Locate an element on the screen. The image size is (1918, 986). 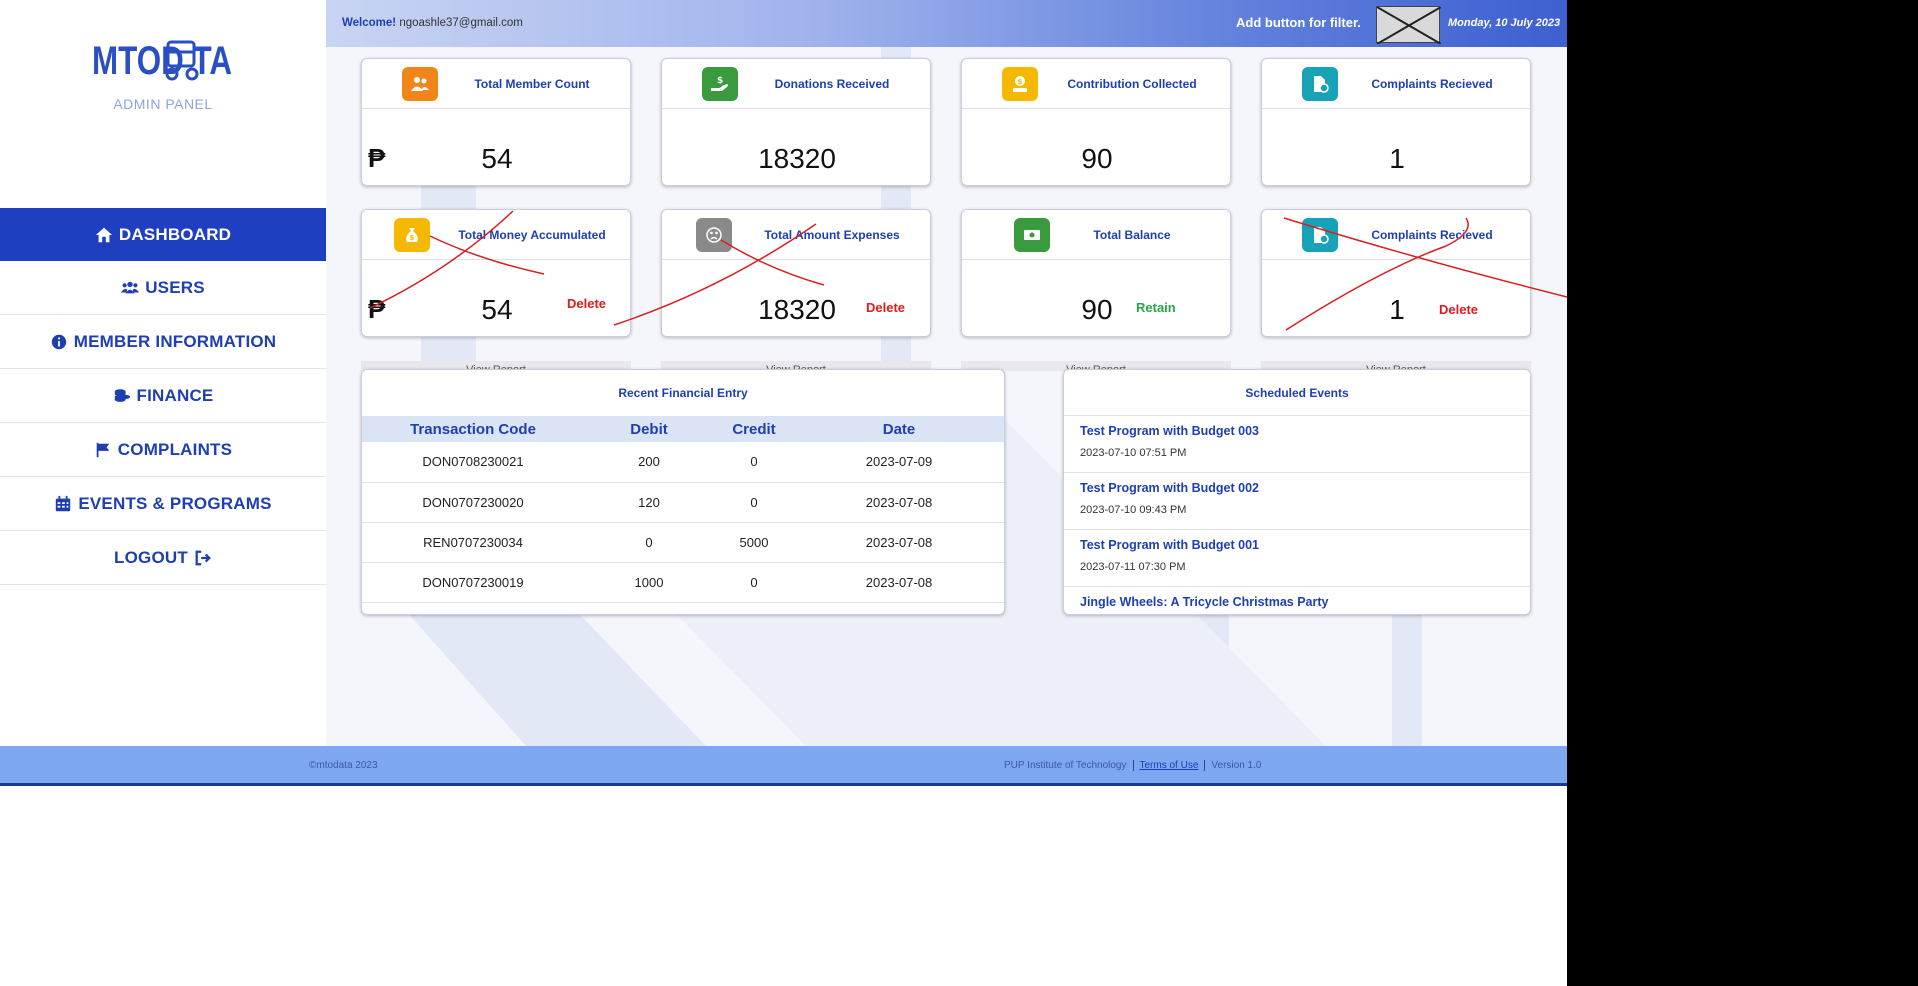
cell-transaction-code: DON0707230019 is located at coordinates (473, 582).